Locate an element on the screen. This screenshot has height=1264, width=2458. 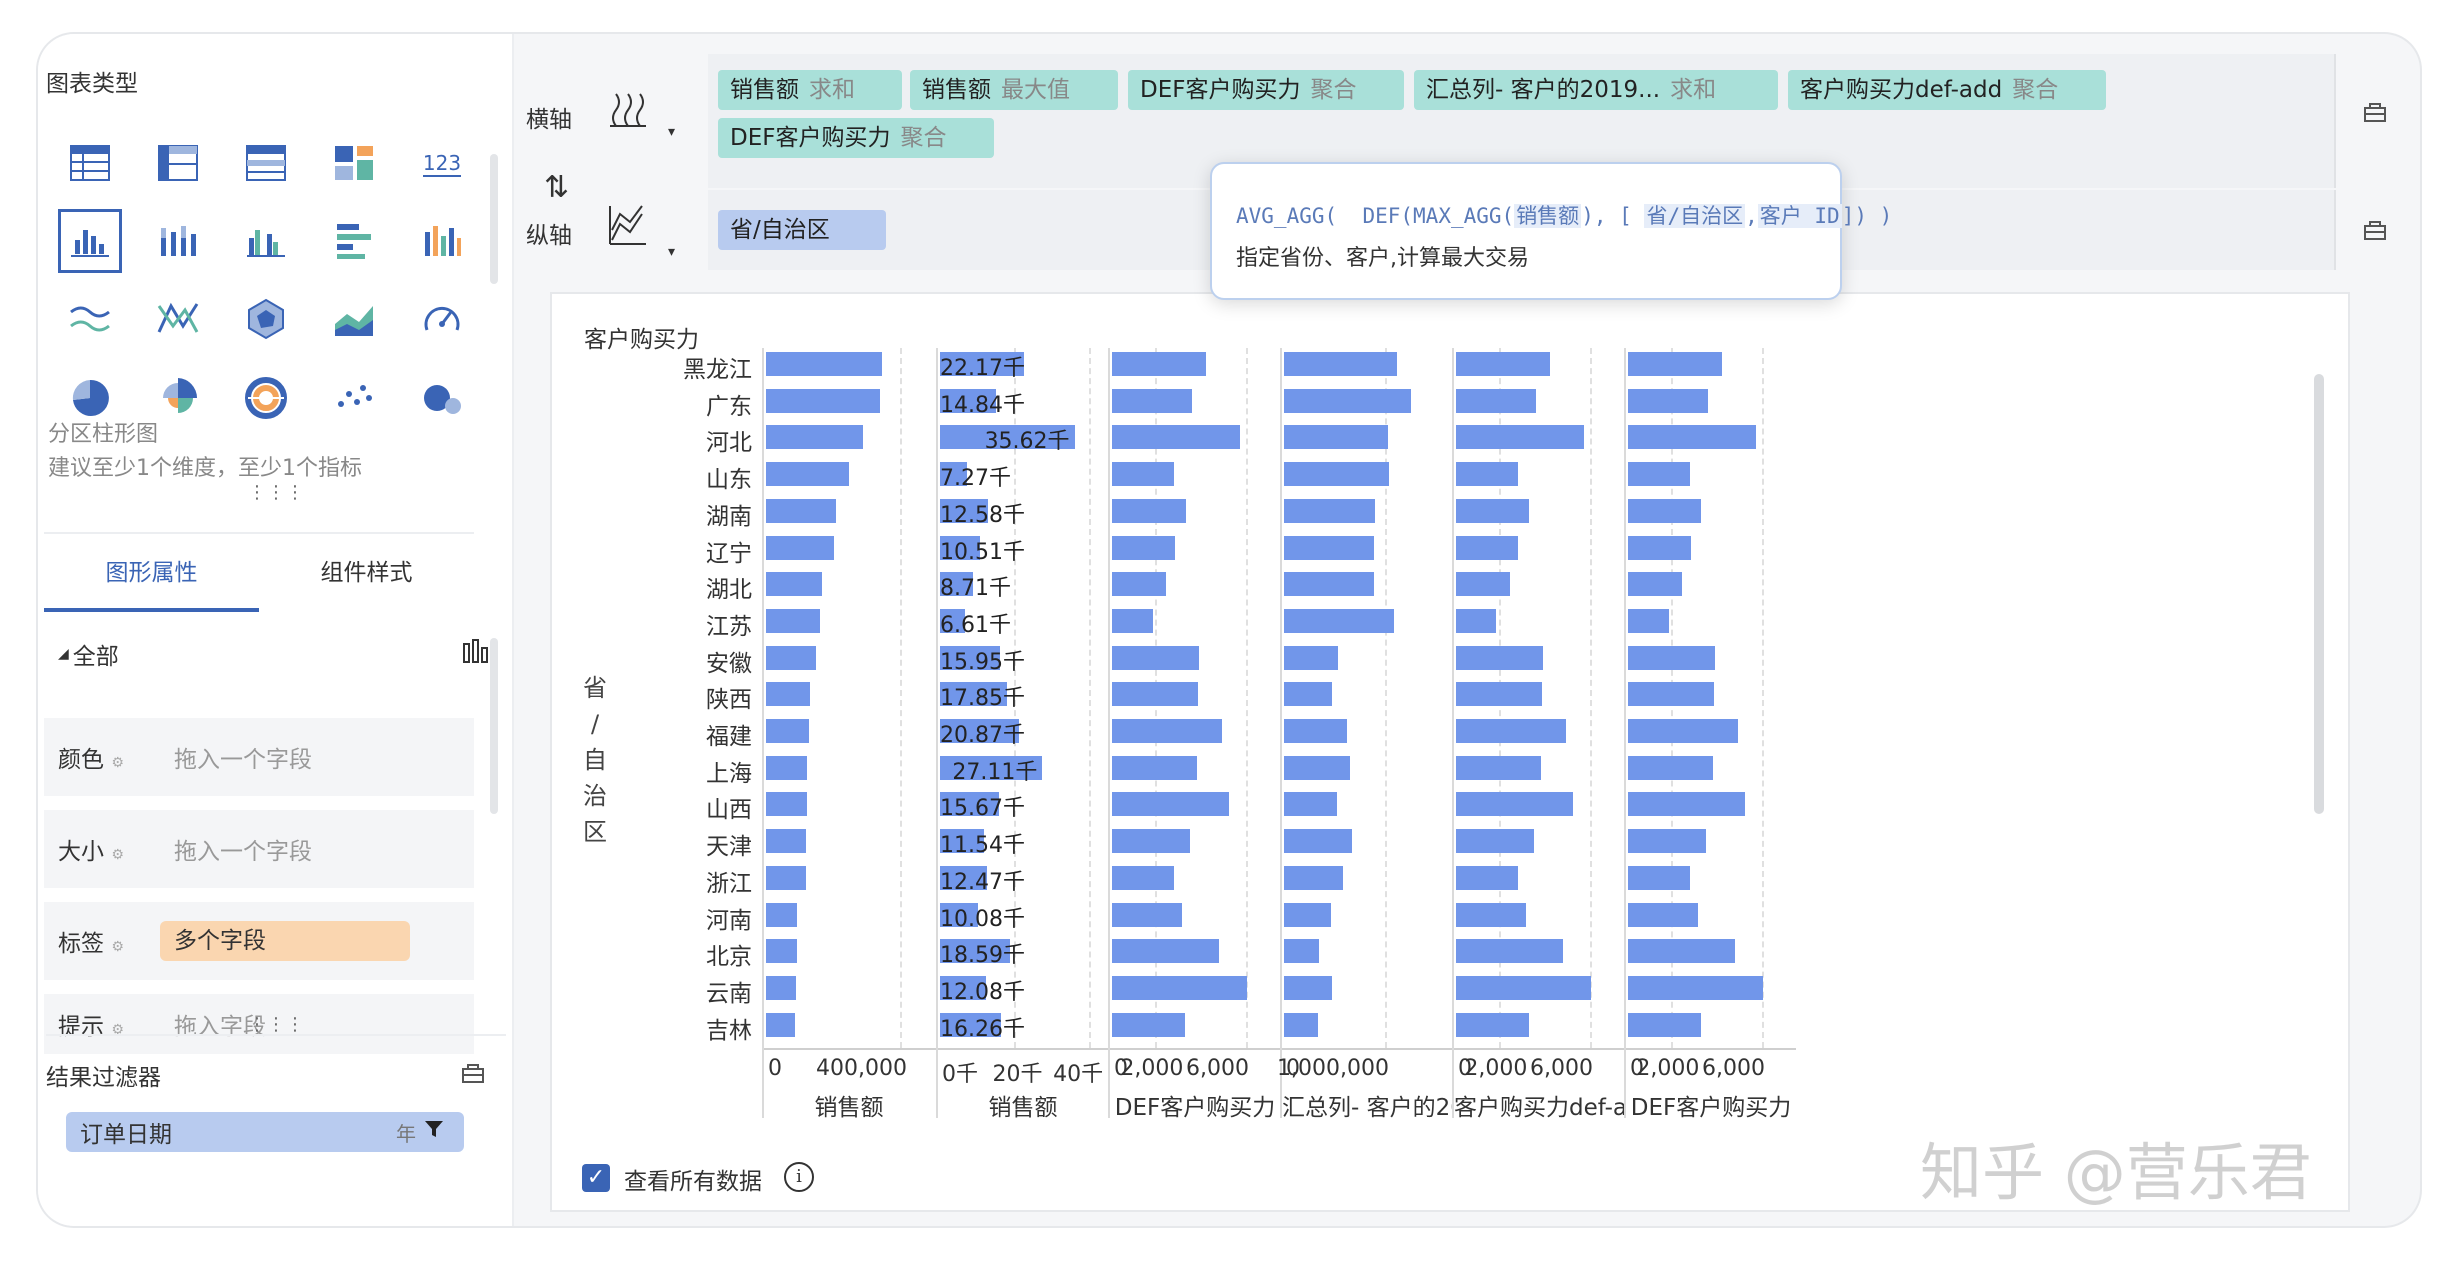
x-pill-def-purchase-power: DEF客户购买力 聚合 is located at coordinates (1266, 90).